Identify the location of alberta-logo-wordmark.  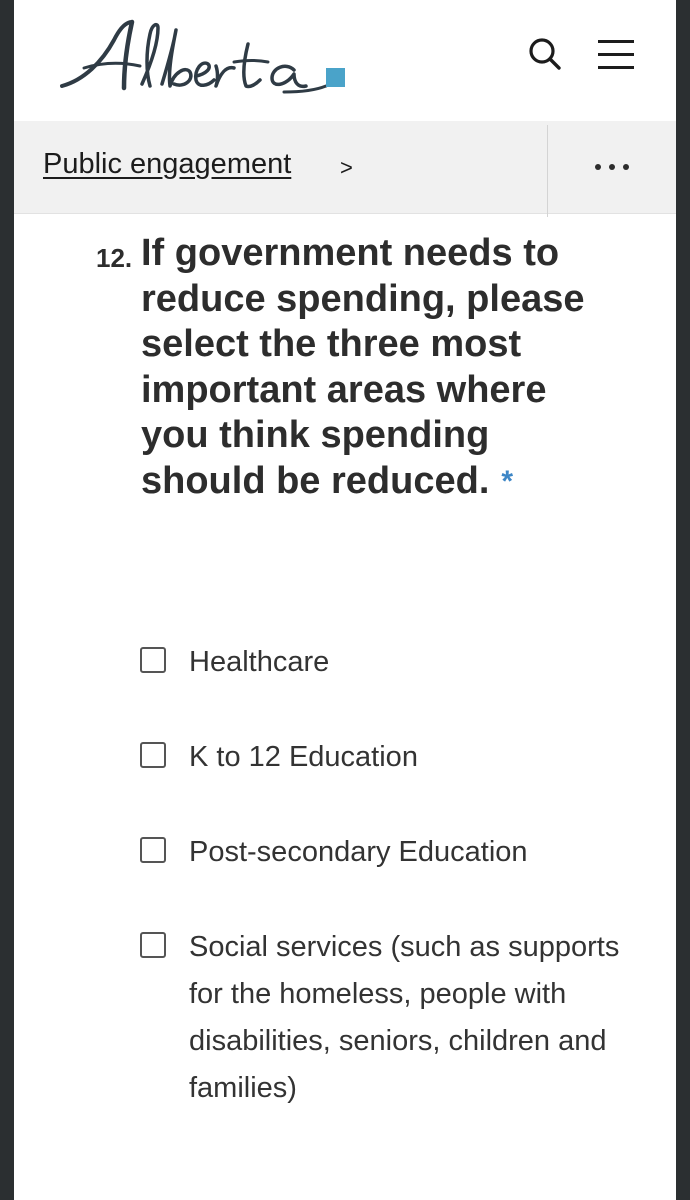
(202, 56).